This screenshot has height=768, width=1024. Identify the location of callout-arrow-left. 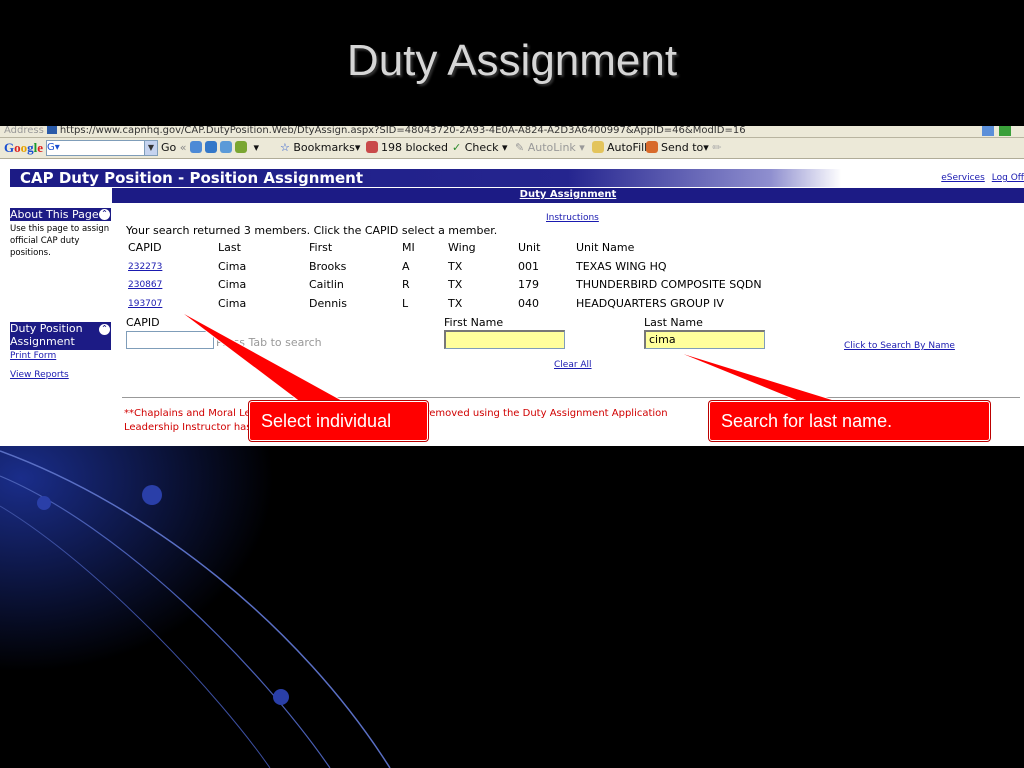
(261, 356).